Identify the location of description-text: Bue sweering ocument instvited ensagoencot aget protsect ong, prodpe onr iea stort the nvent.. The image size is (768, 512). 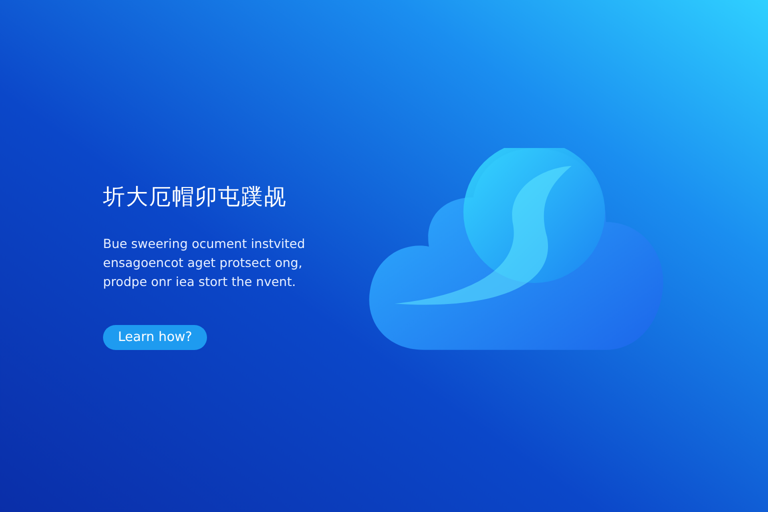
(204, 263).